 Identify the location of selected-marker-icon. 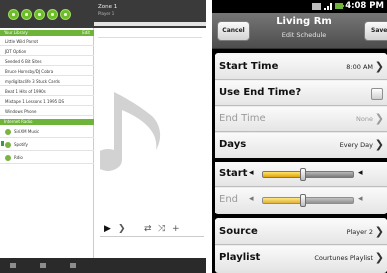
(2, 143).